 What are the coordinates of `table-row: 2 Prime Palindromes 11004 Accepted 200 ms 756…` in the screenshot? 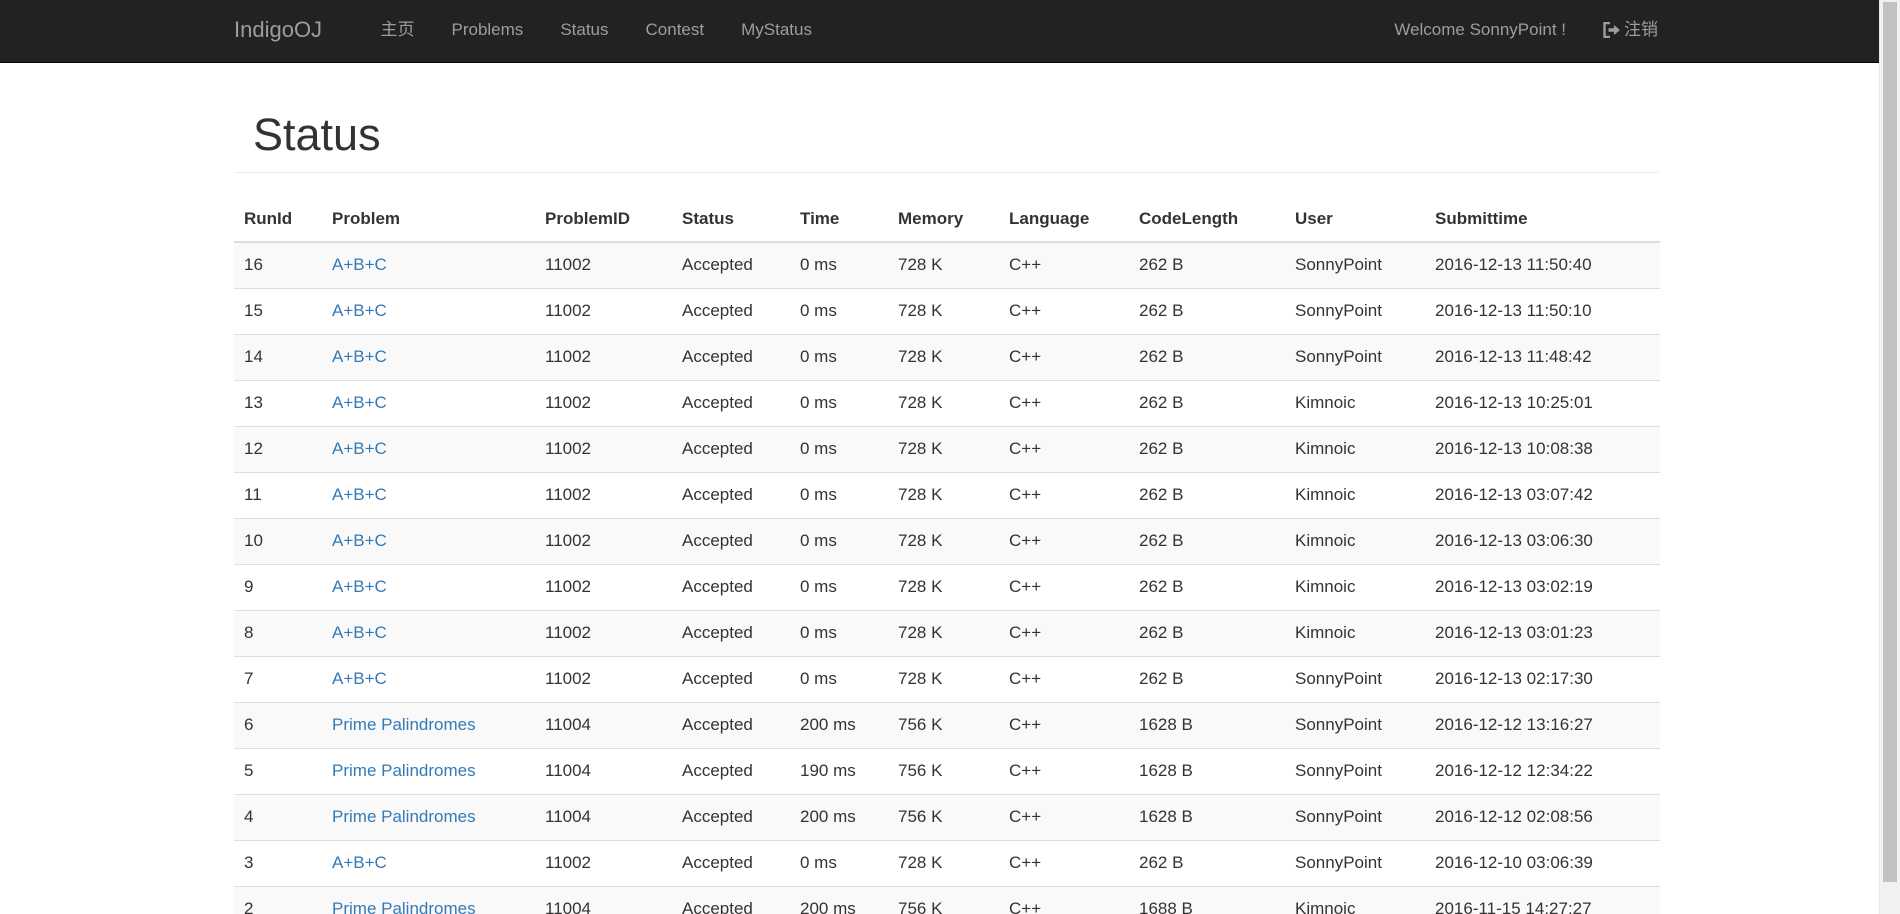 It's located at (947, 899).